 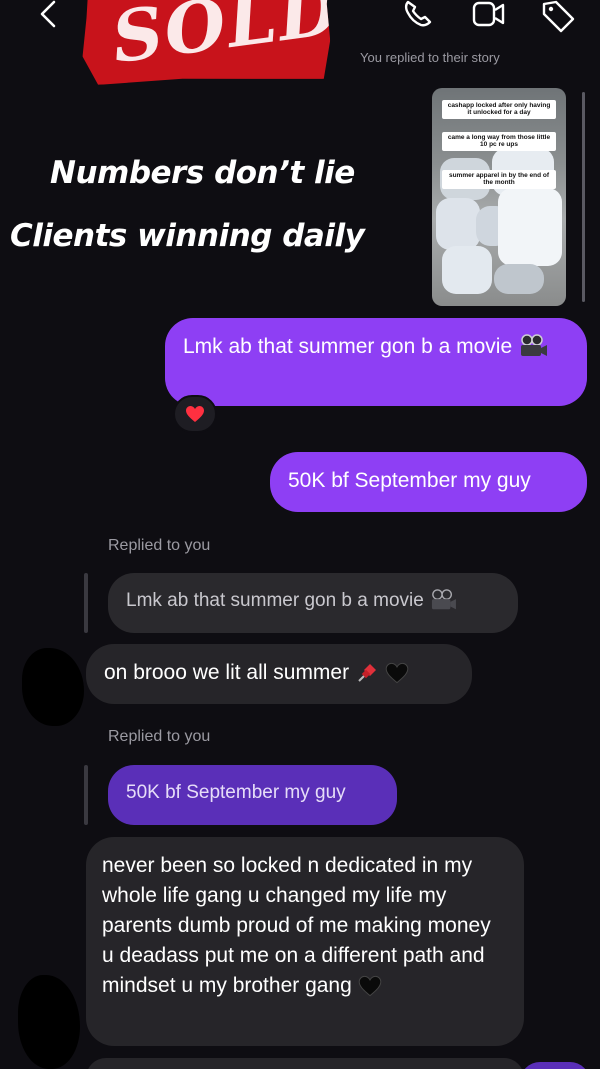 I want to click on replied-label-1: Replied to you, so click(x=159, y=545).